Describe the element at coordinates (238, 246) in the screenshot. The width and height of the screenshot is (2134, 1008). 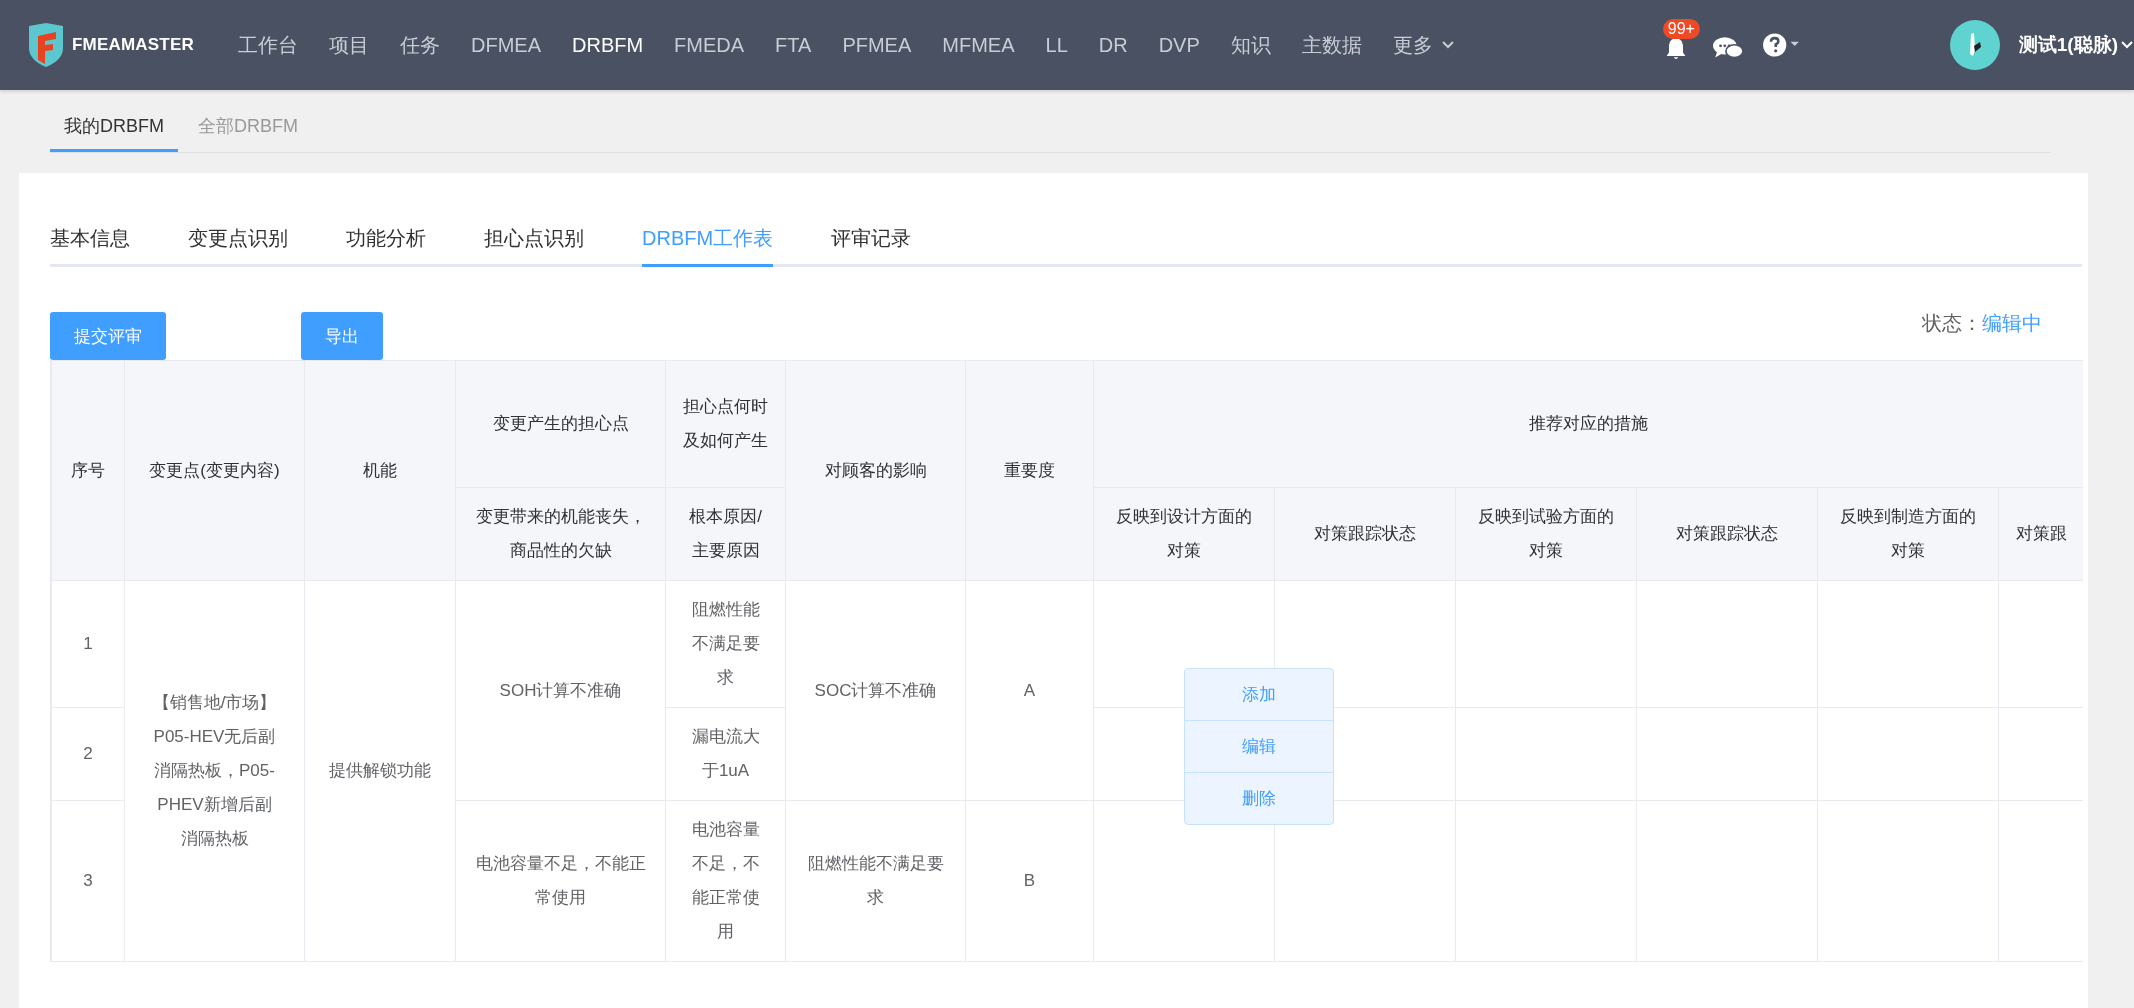
I see `tab: 变更点识别` at that location.